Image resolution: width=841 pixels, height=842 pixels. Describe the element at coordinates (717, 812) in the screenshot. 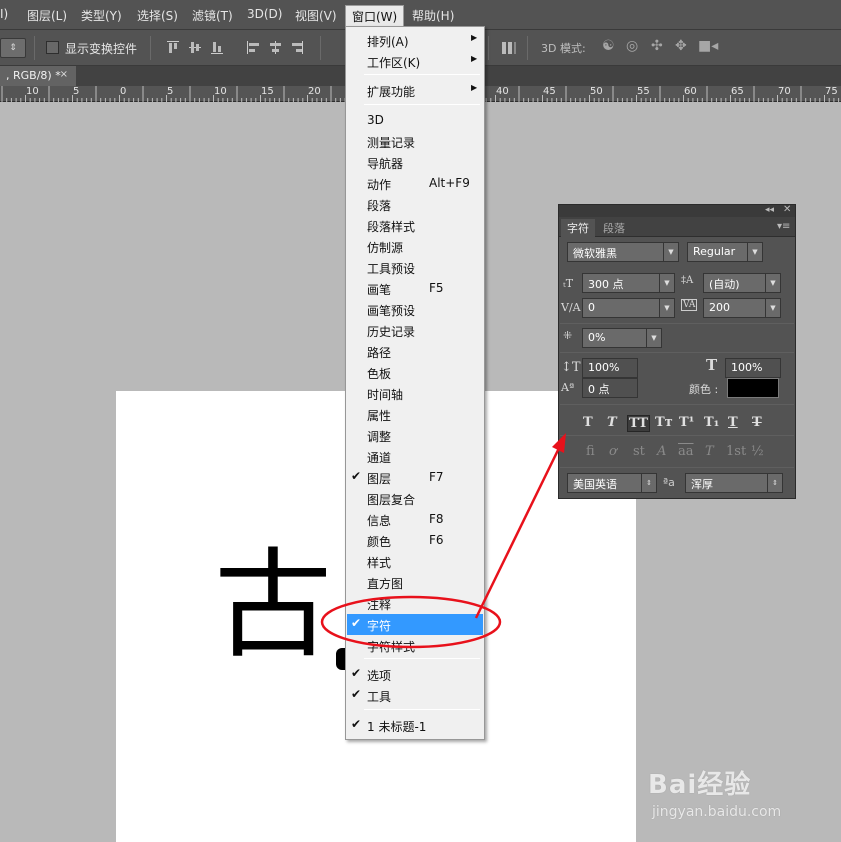

I see `watermark-url: jingyan.baidu.com` at that location.